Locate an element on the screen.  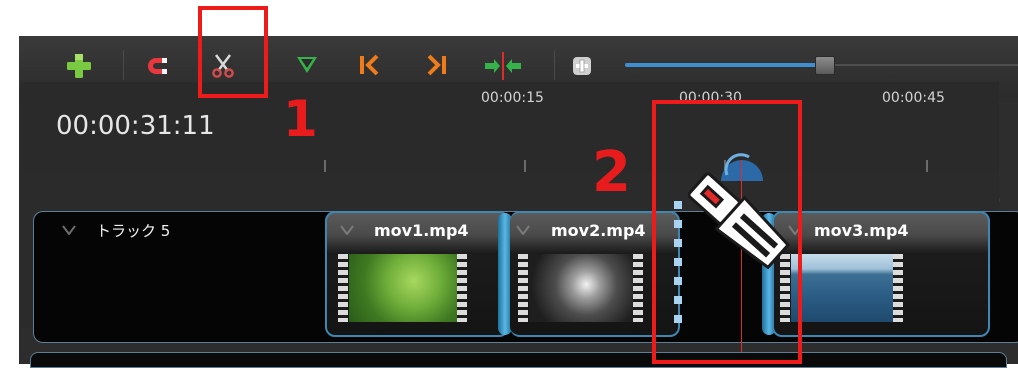
zoom-slider-rest is located at coordinates (921, 65).